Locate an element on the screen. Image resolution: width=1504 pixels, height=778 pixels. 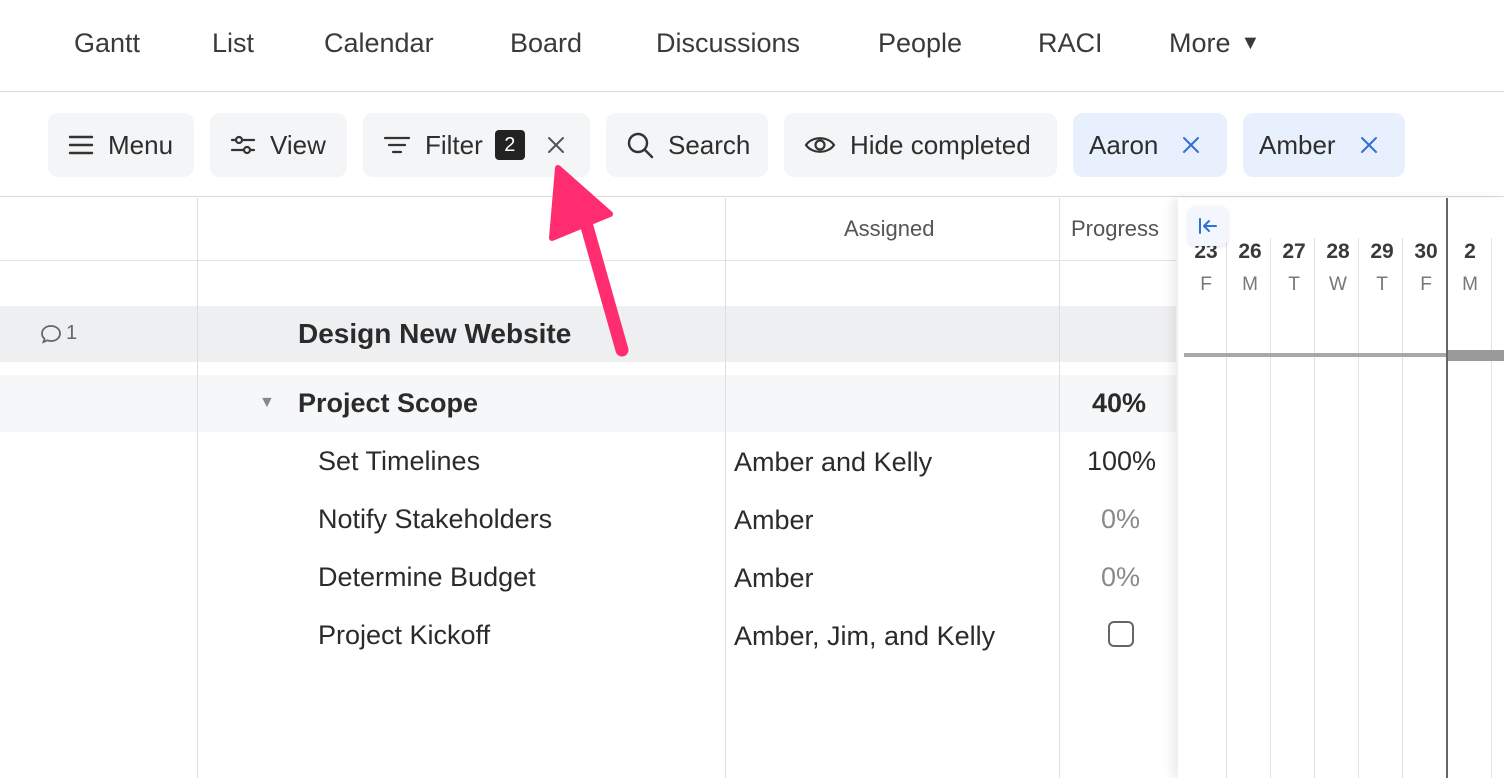
filter-chip-aaron: Aaron is located at coordinates (1150, 145).